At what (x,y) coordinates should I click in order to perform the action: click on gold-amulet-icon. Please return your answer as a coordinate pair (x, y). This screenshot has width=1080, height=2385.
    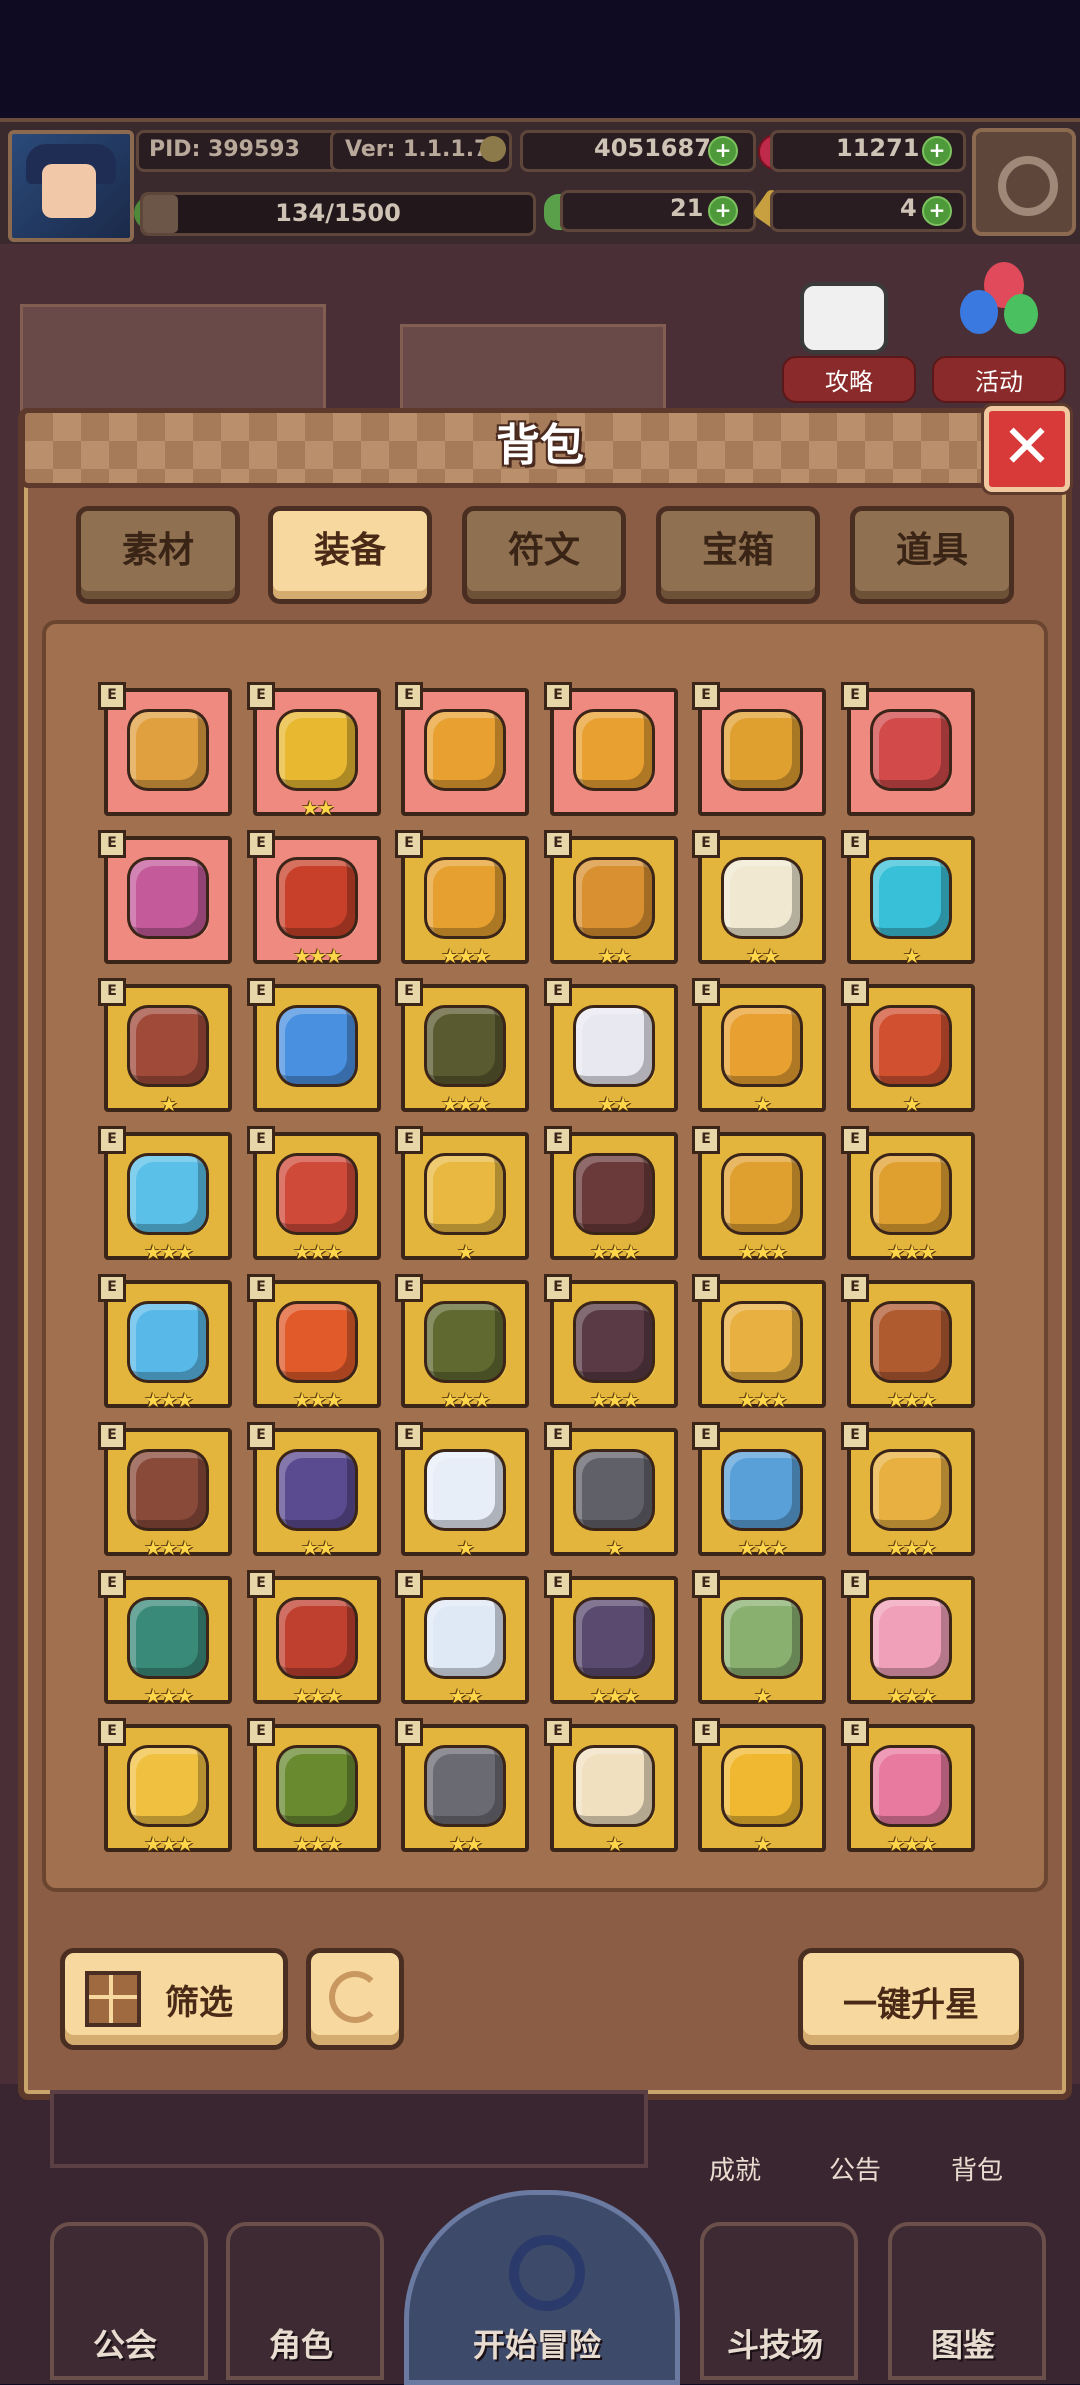
    Looking at the image, I should click on (168, 1786).